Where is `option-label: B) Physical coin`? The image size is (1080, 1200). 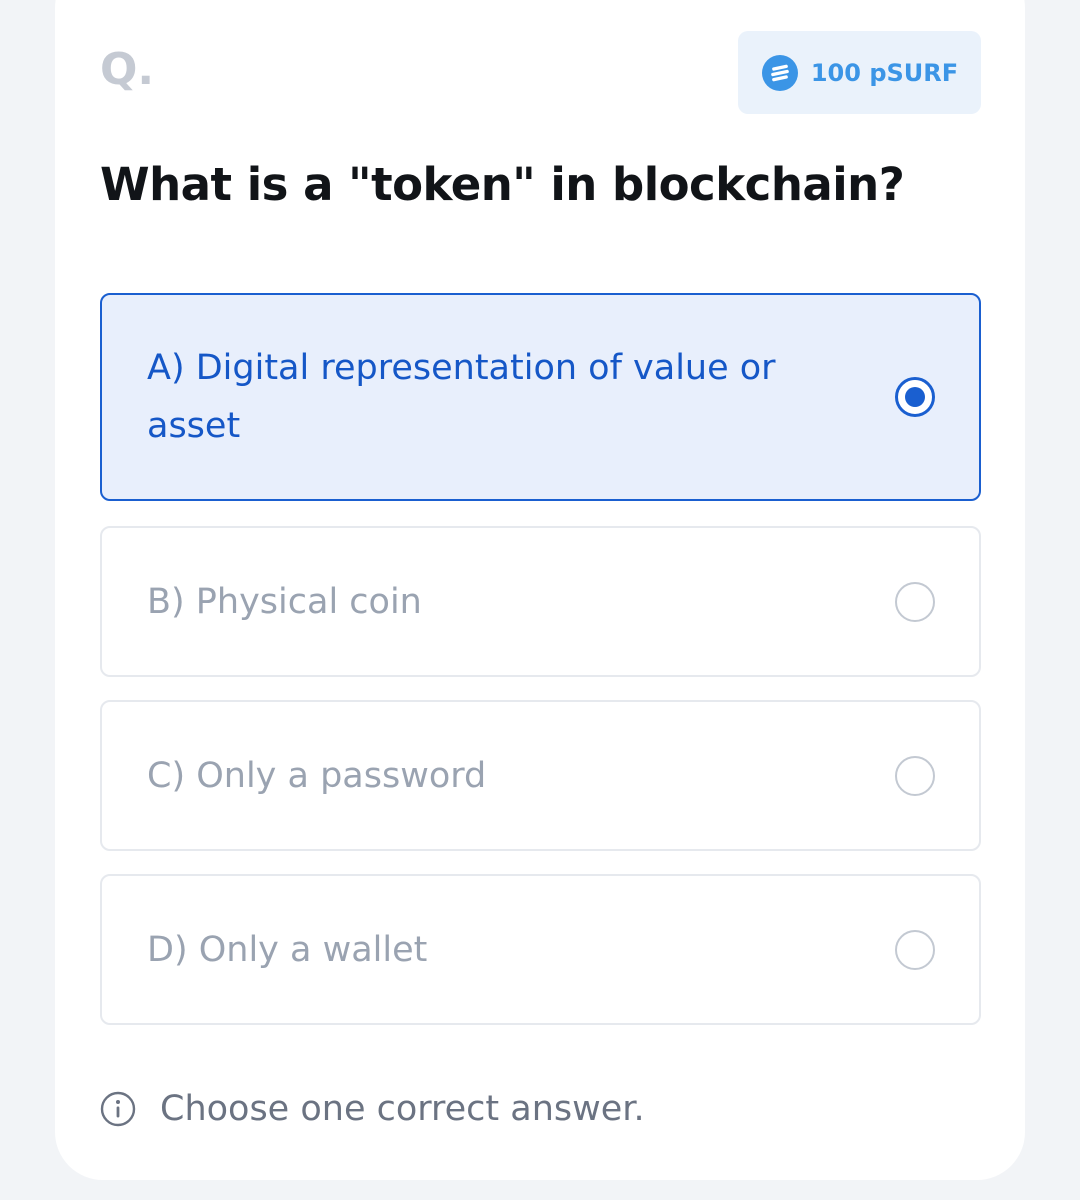 option-label: B) Physical coin is located at coordinates (284, 601).